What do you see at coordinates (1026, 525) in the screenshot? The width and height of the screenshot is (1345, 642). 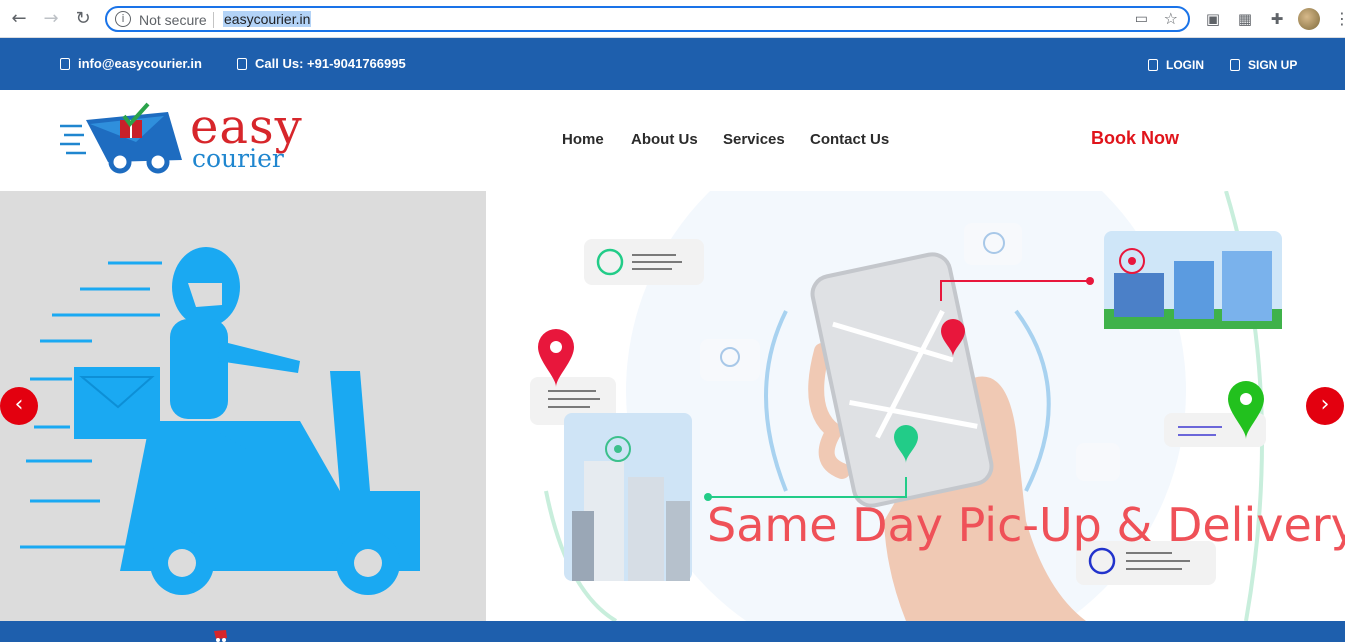 I see `hero-caption: Same Day Pic-Up & Delivery` at bounding box center [1026, 525].